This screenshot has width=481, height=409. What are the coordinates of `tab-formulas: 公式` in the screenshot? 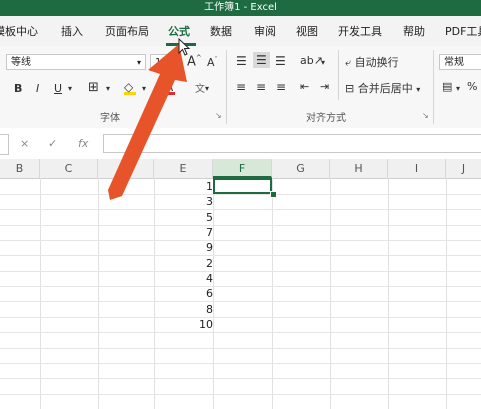 It's located at (179, 31).